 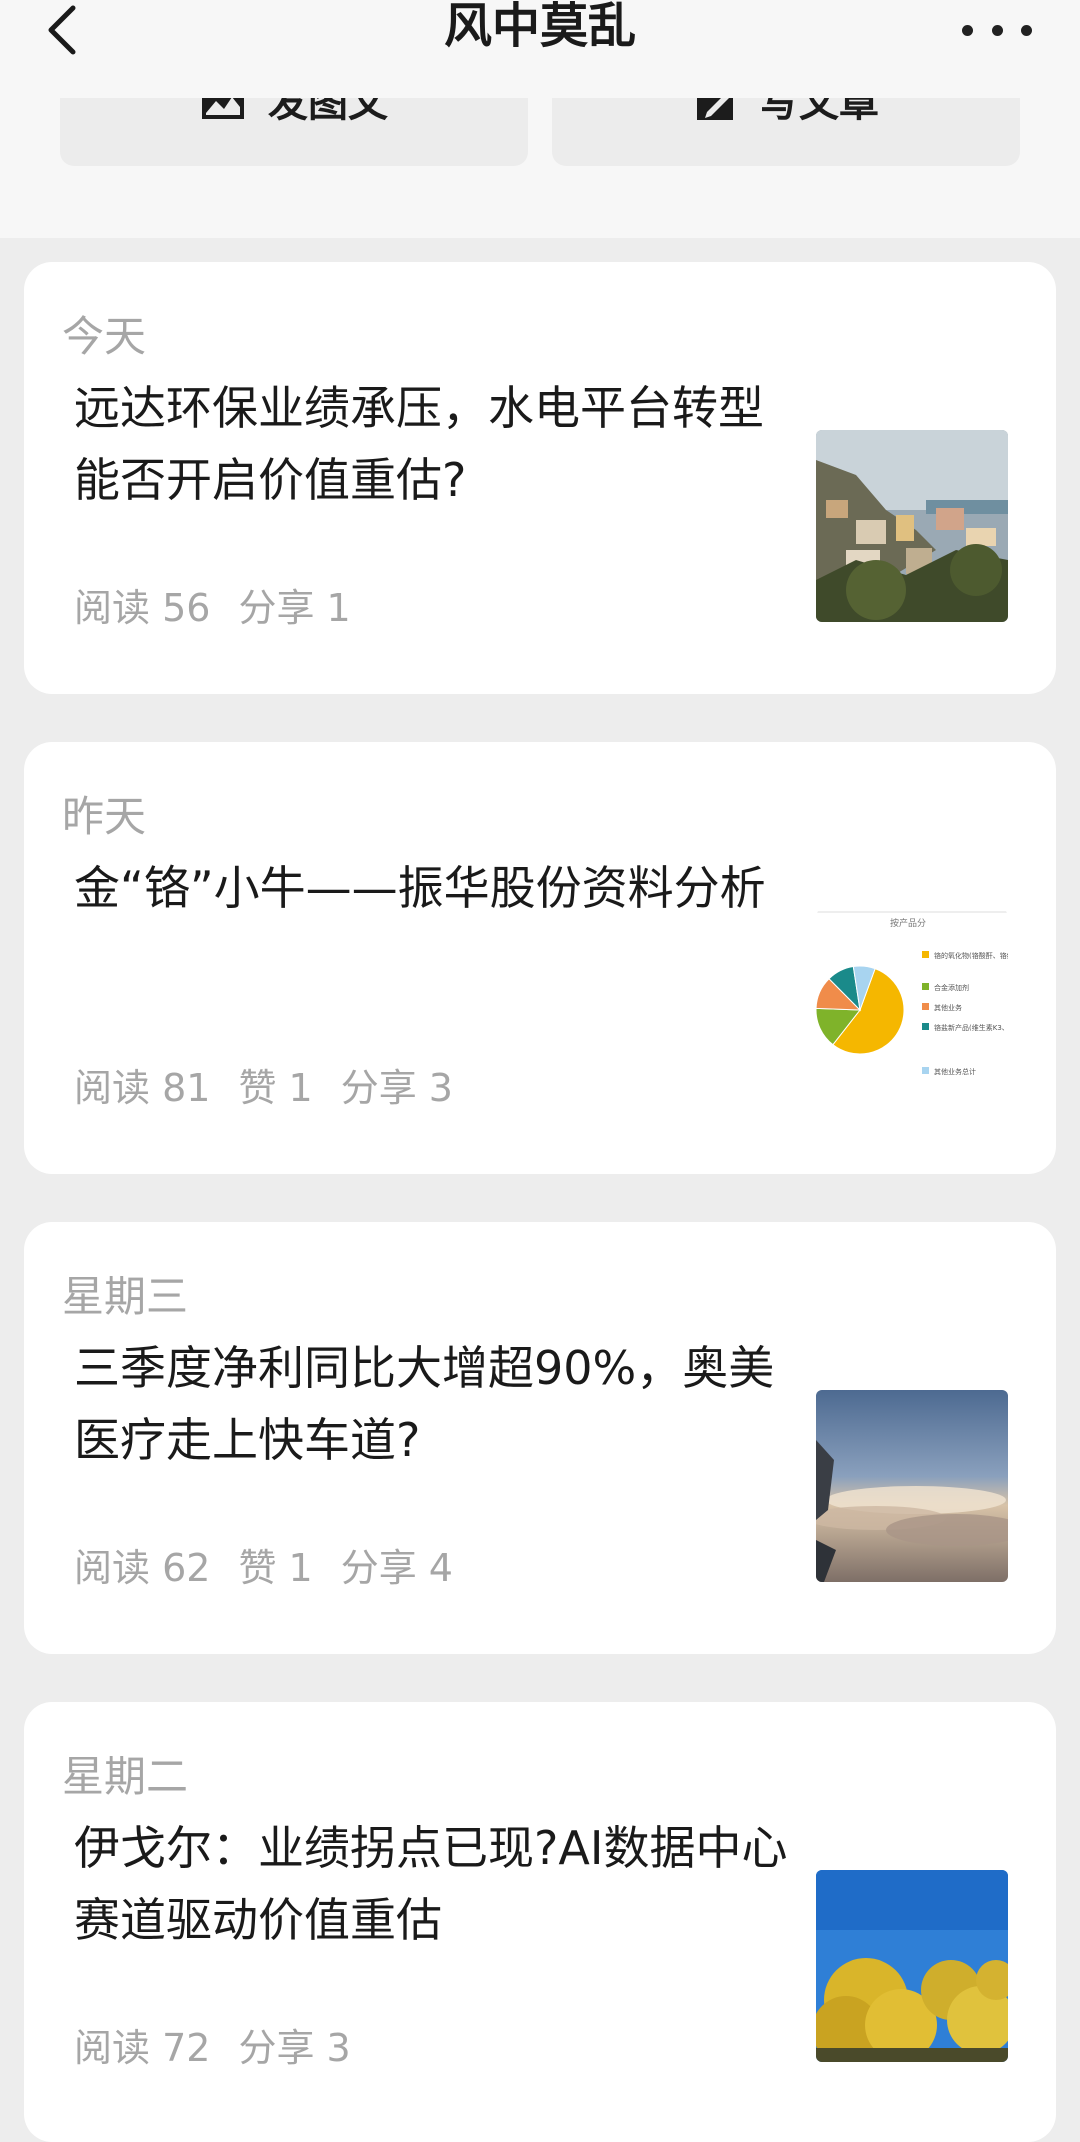 I want to click on date-label: 昨天, so click(x=104, y=816).